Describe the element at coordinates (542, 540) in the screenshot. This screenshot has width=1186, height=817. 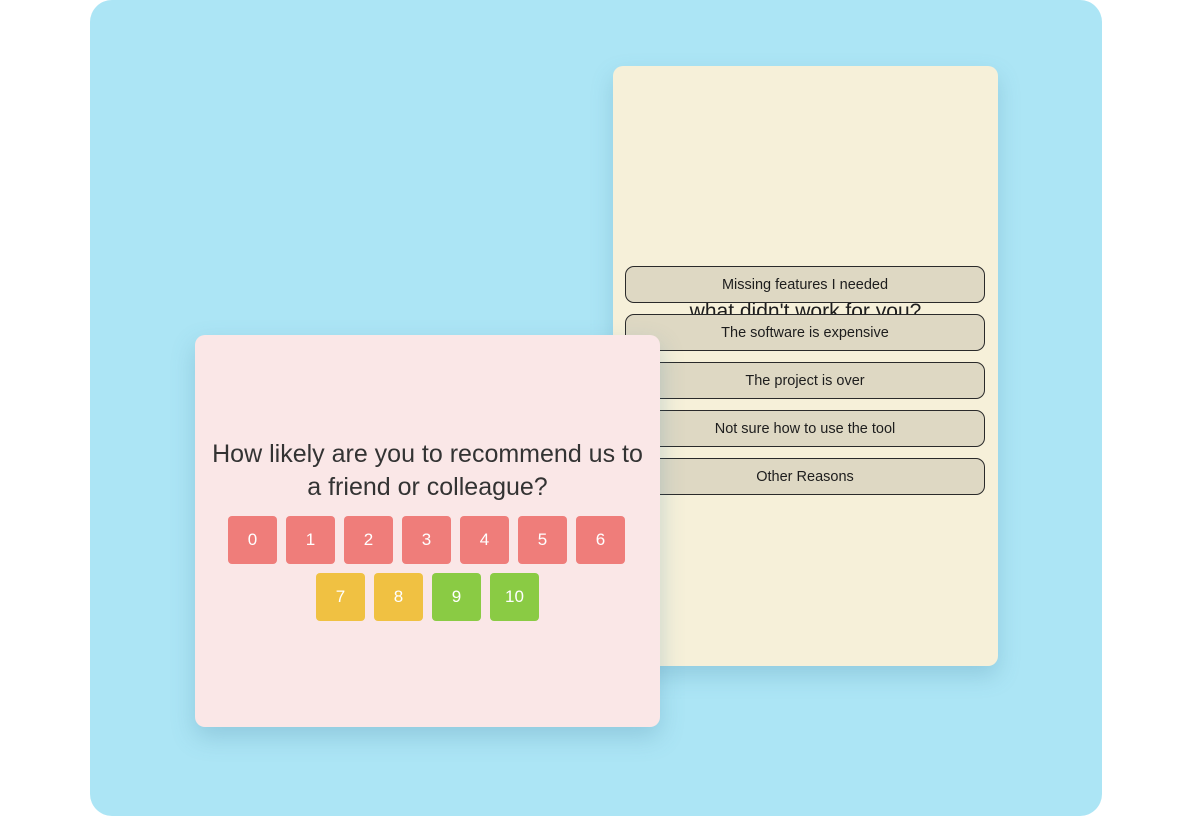
I see `nps-score-5-button: 5` at that location.